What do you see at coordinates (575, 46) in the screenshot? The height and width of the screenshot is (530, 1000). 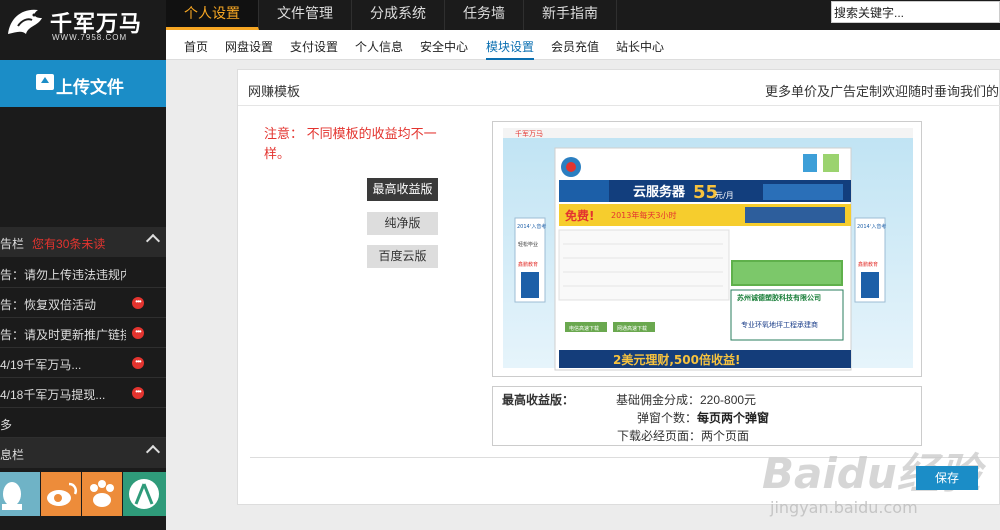 I see `subnav-member-recharge: 会员充值` at bounding box center [575, 46].